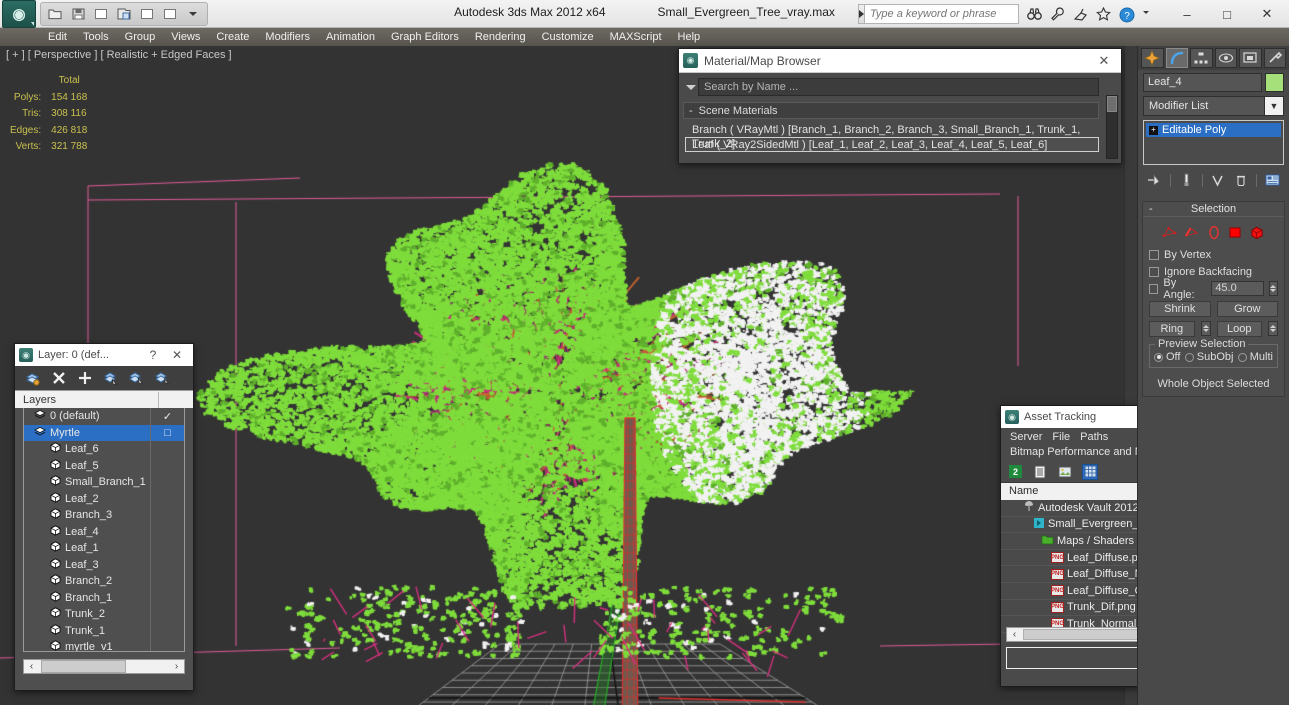 The height and width of the screenshot is (705, 1289). What do you see at coordinates (1040, 472) in the screenshot?
I see `list-view-icon` at bounding box center [1040, 472].